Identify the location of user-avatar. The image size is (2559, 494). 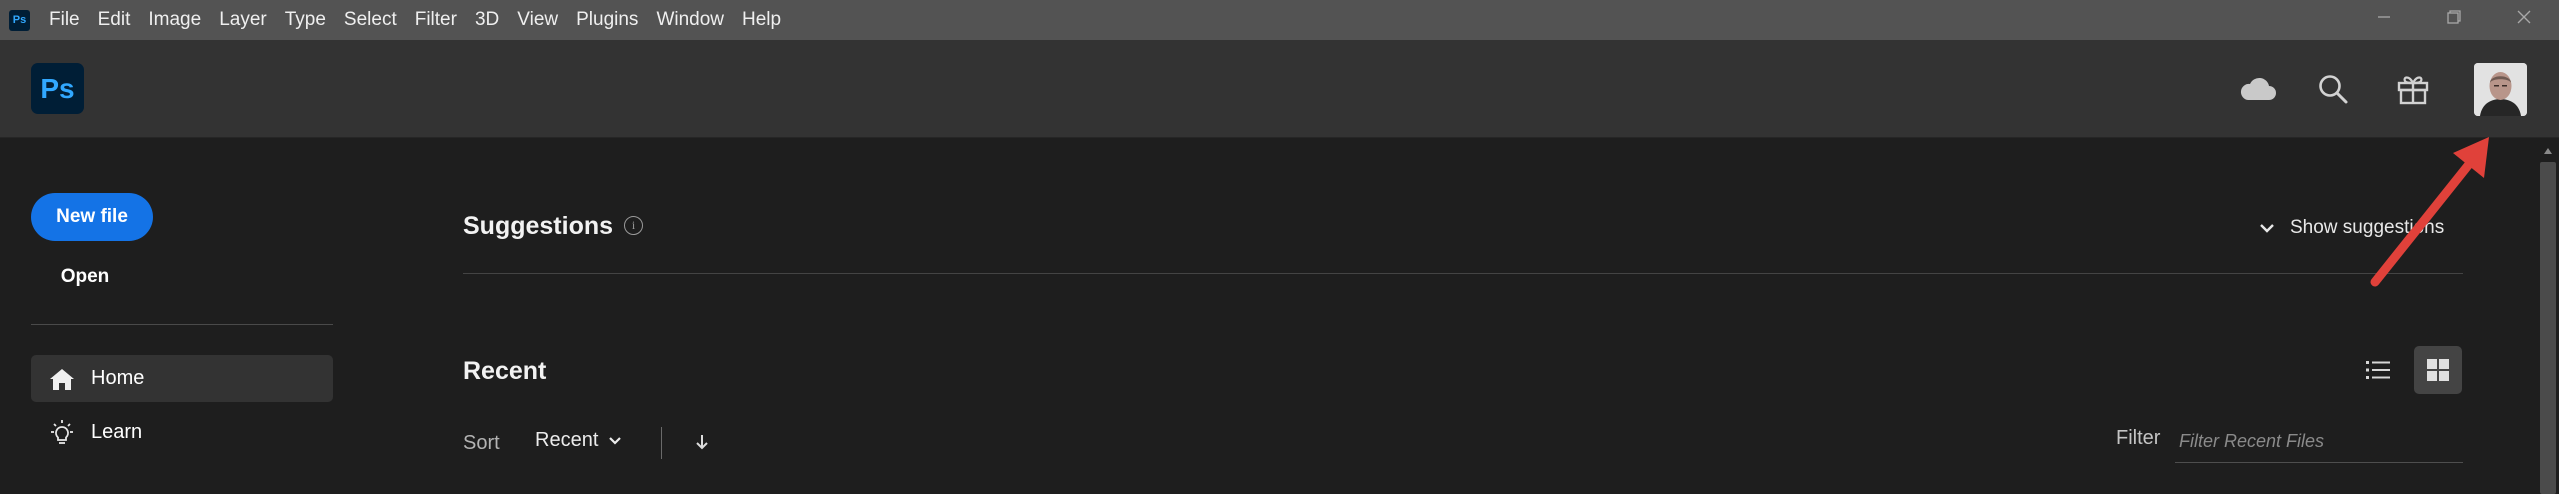
(2500, 89).